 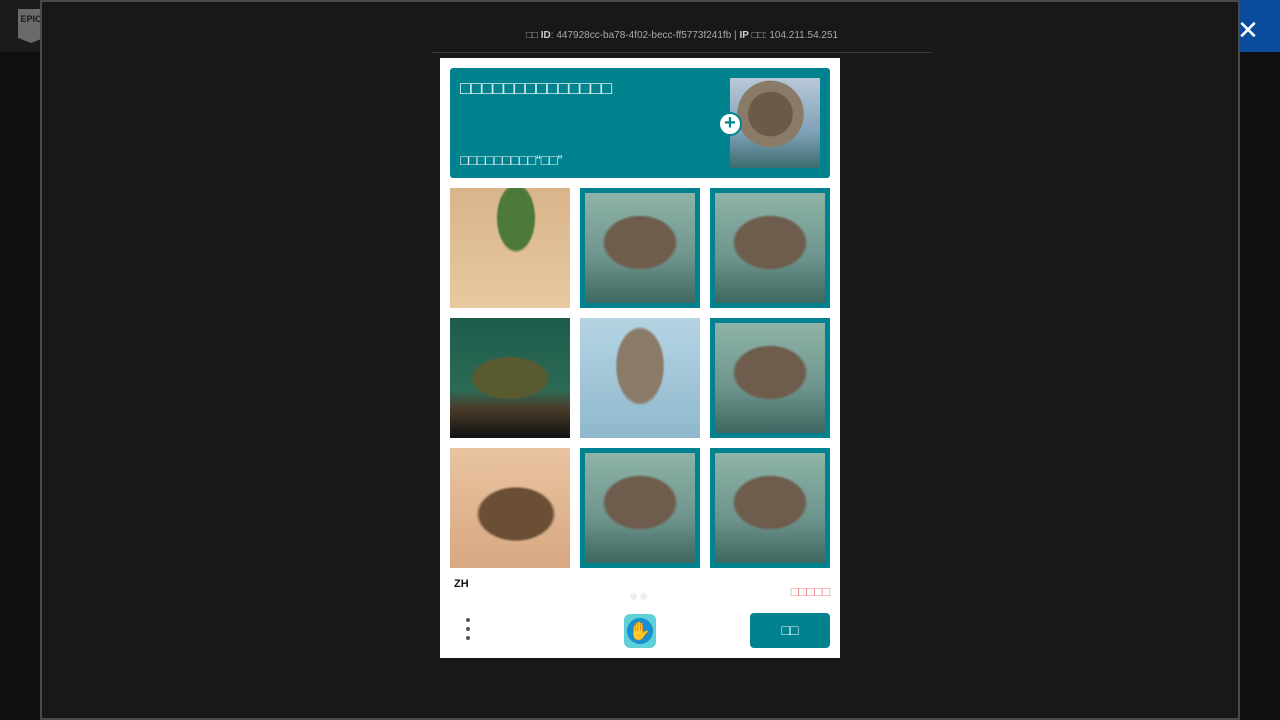 I want to click on close-icon: ✕, so click(x=1248, y=30).